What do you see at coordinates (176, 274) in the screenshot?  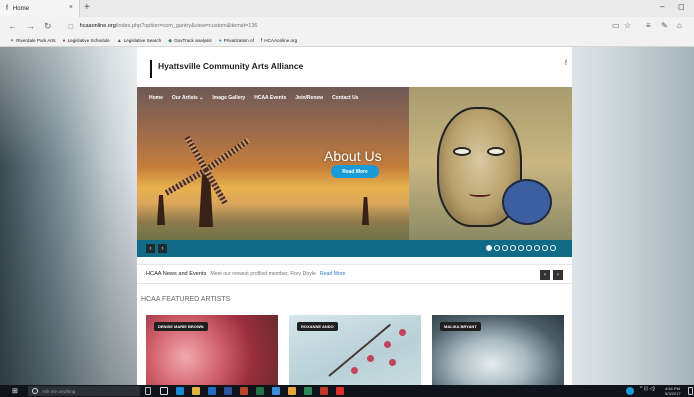 I see `news-label: HCAA News and Events` at bounding box center [176, 274].